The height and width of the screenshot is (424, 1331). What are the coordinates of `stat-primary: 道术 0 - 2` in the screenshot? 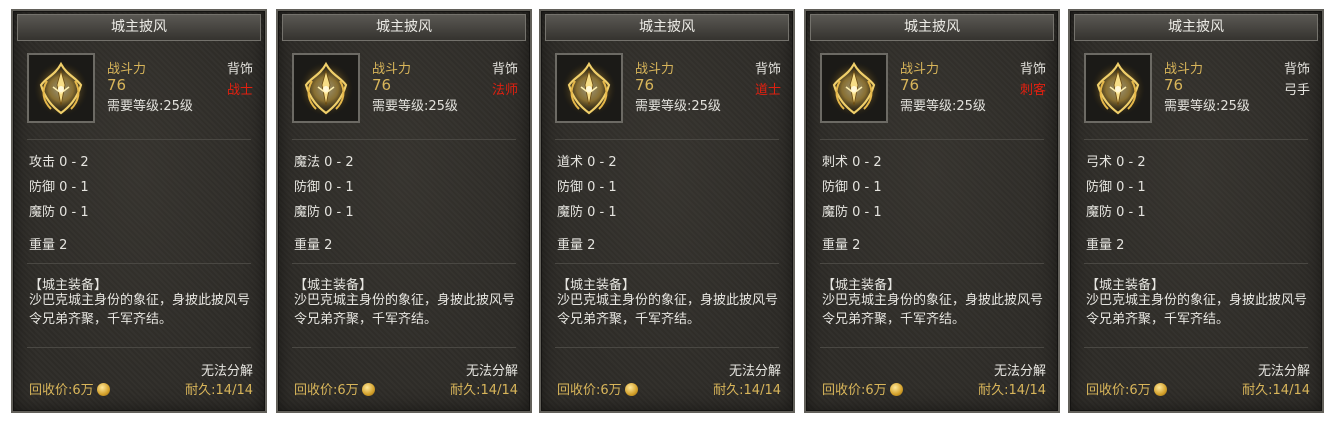 It's located at (587, 162).